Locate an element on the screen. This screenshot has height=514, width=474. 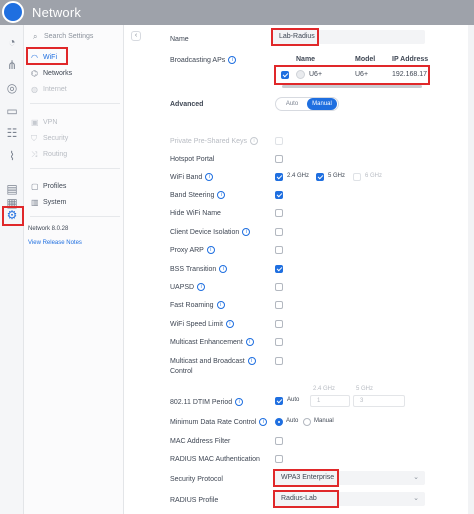
bss-transition-checkbox is located at coordinates (279, 269).